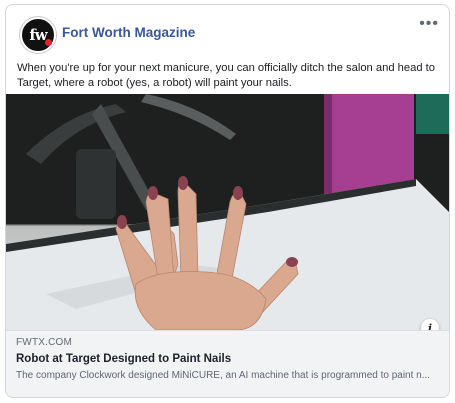 The width and height of the screenshot is (455, 403). Describe the element at coordinates (227, 32) in the screenshot. I see `post-header: fw Fort Worth Magazine •••` at that location.